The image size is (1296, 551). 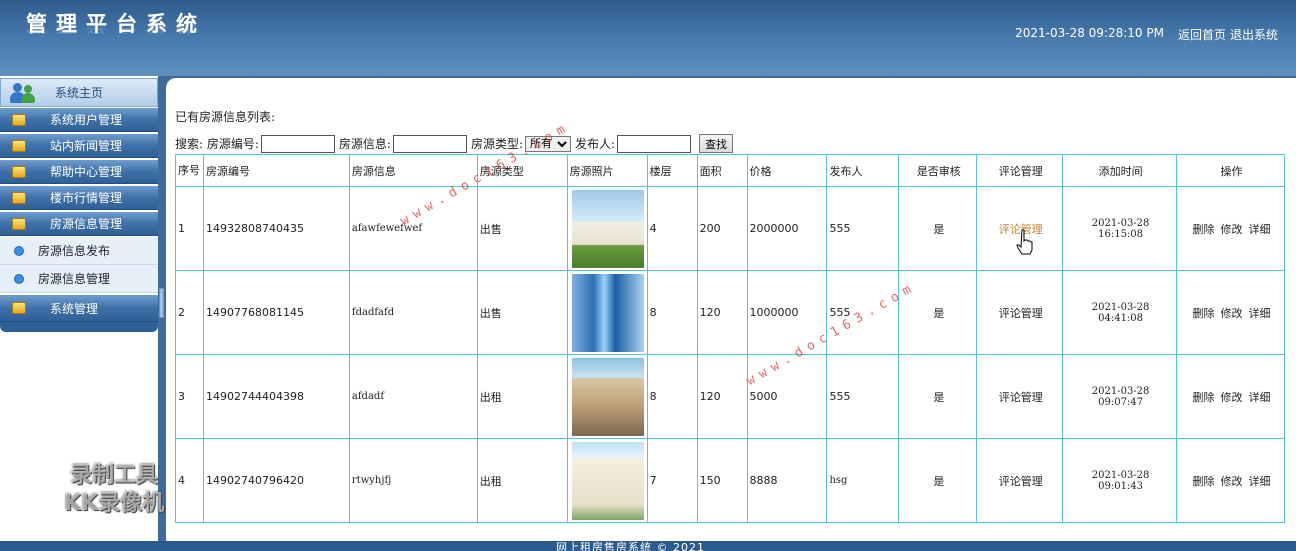 I want to click on search-id-input, so click(x=297, y=143).